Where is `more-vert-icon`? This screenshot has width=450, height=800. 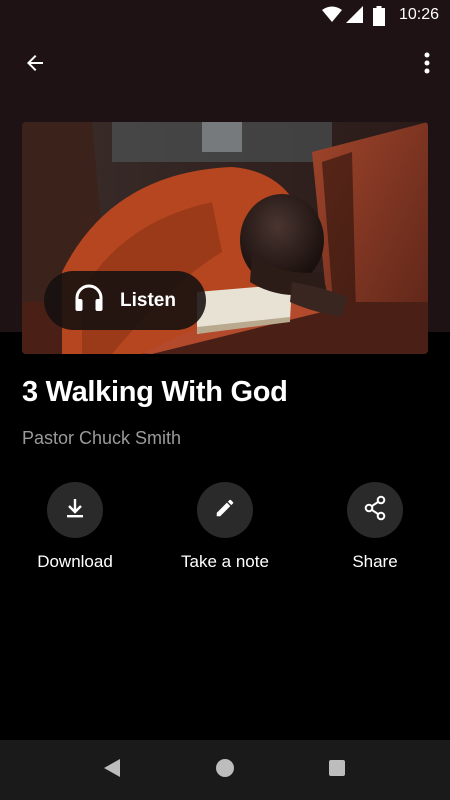 more-vert-icon is located at coordinates (427, 65).